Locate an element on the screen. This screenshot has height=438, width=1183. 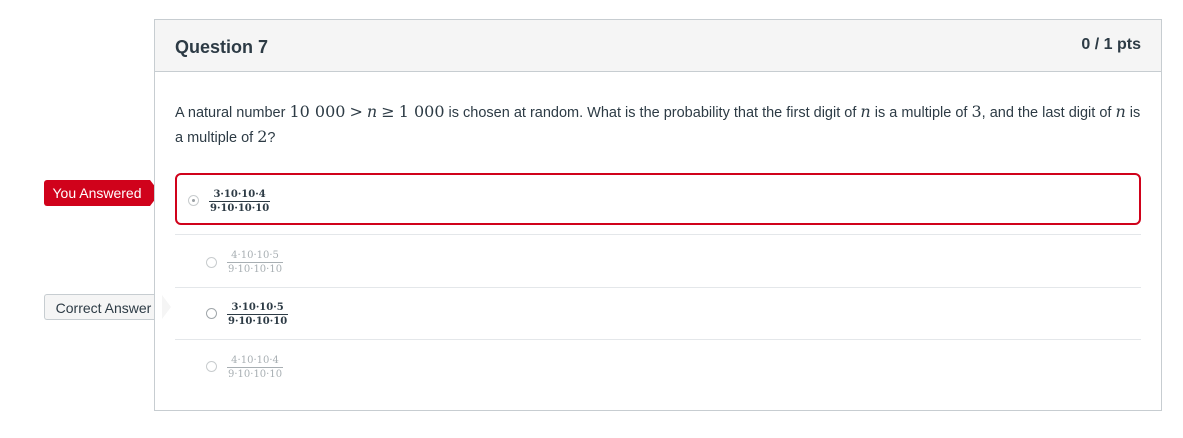
answer-fraction: 4·10·10·4 9·10·10·10 is located at coordinates (255, 367).